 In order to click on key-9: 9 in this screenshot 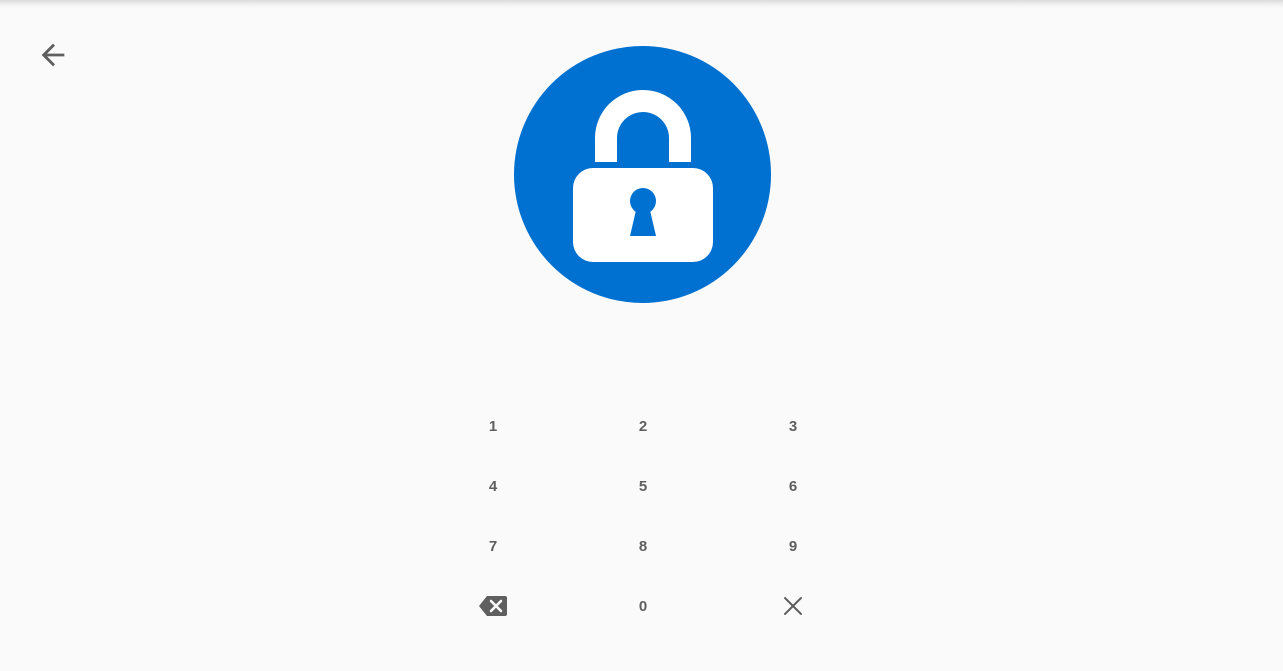, I will do `click(793, 546)`.